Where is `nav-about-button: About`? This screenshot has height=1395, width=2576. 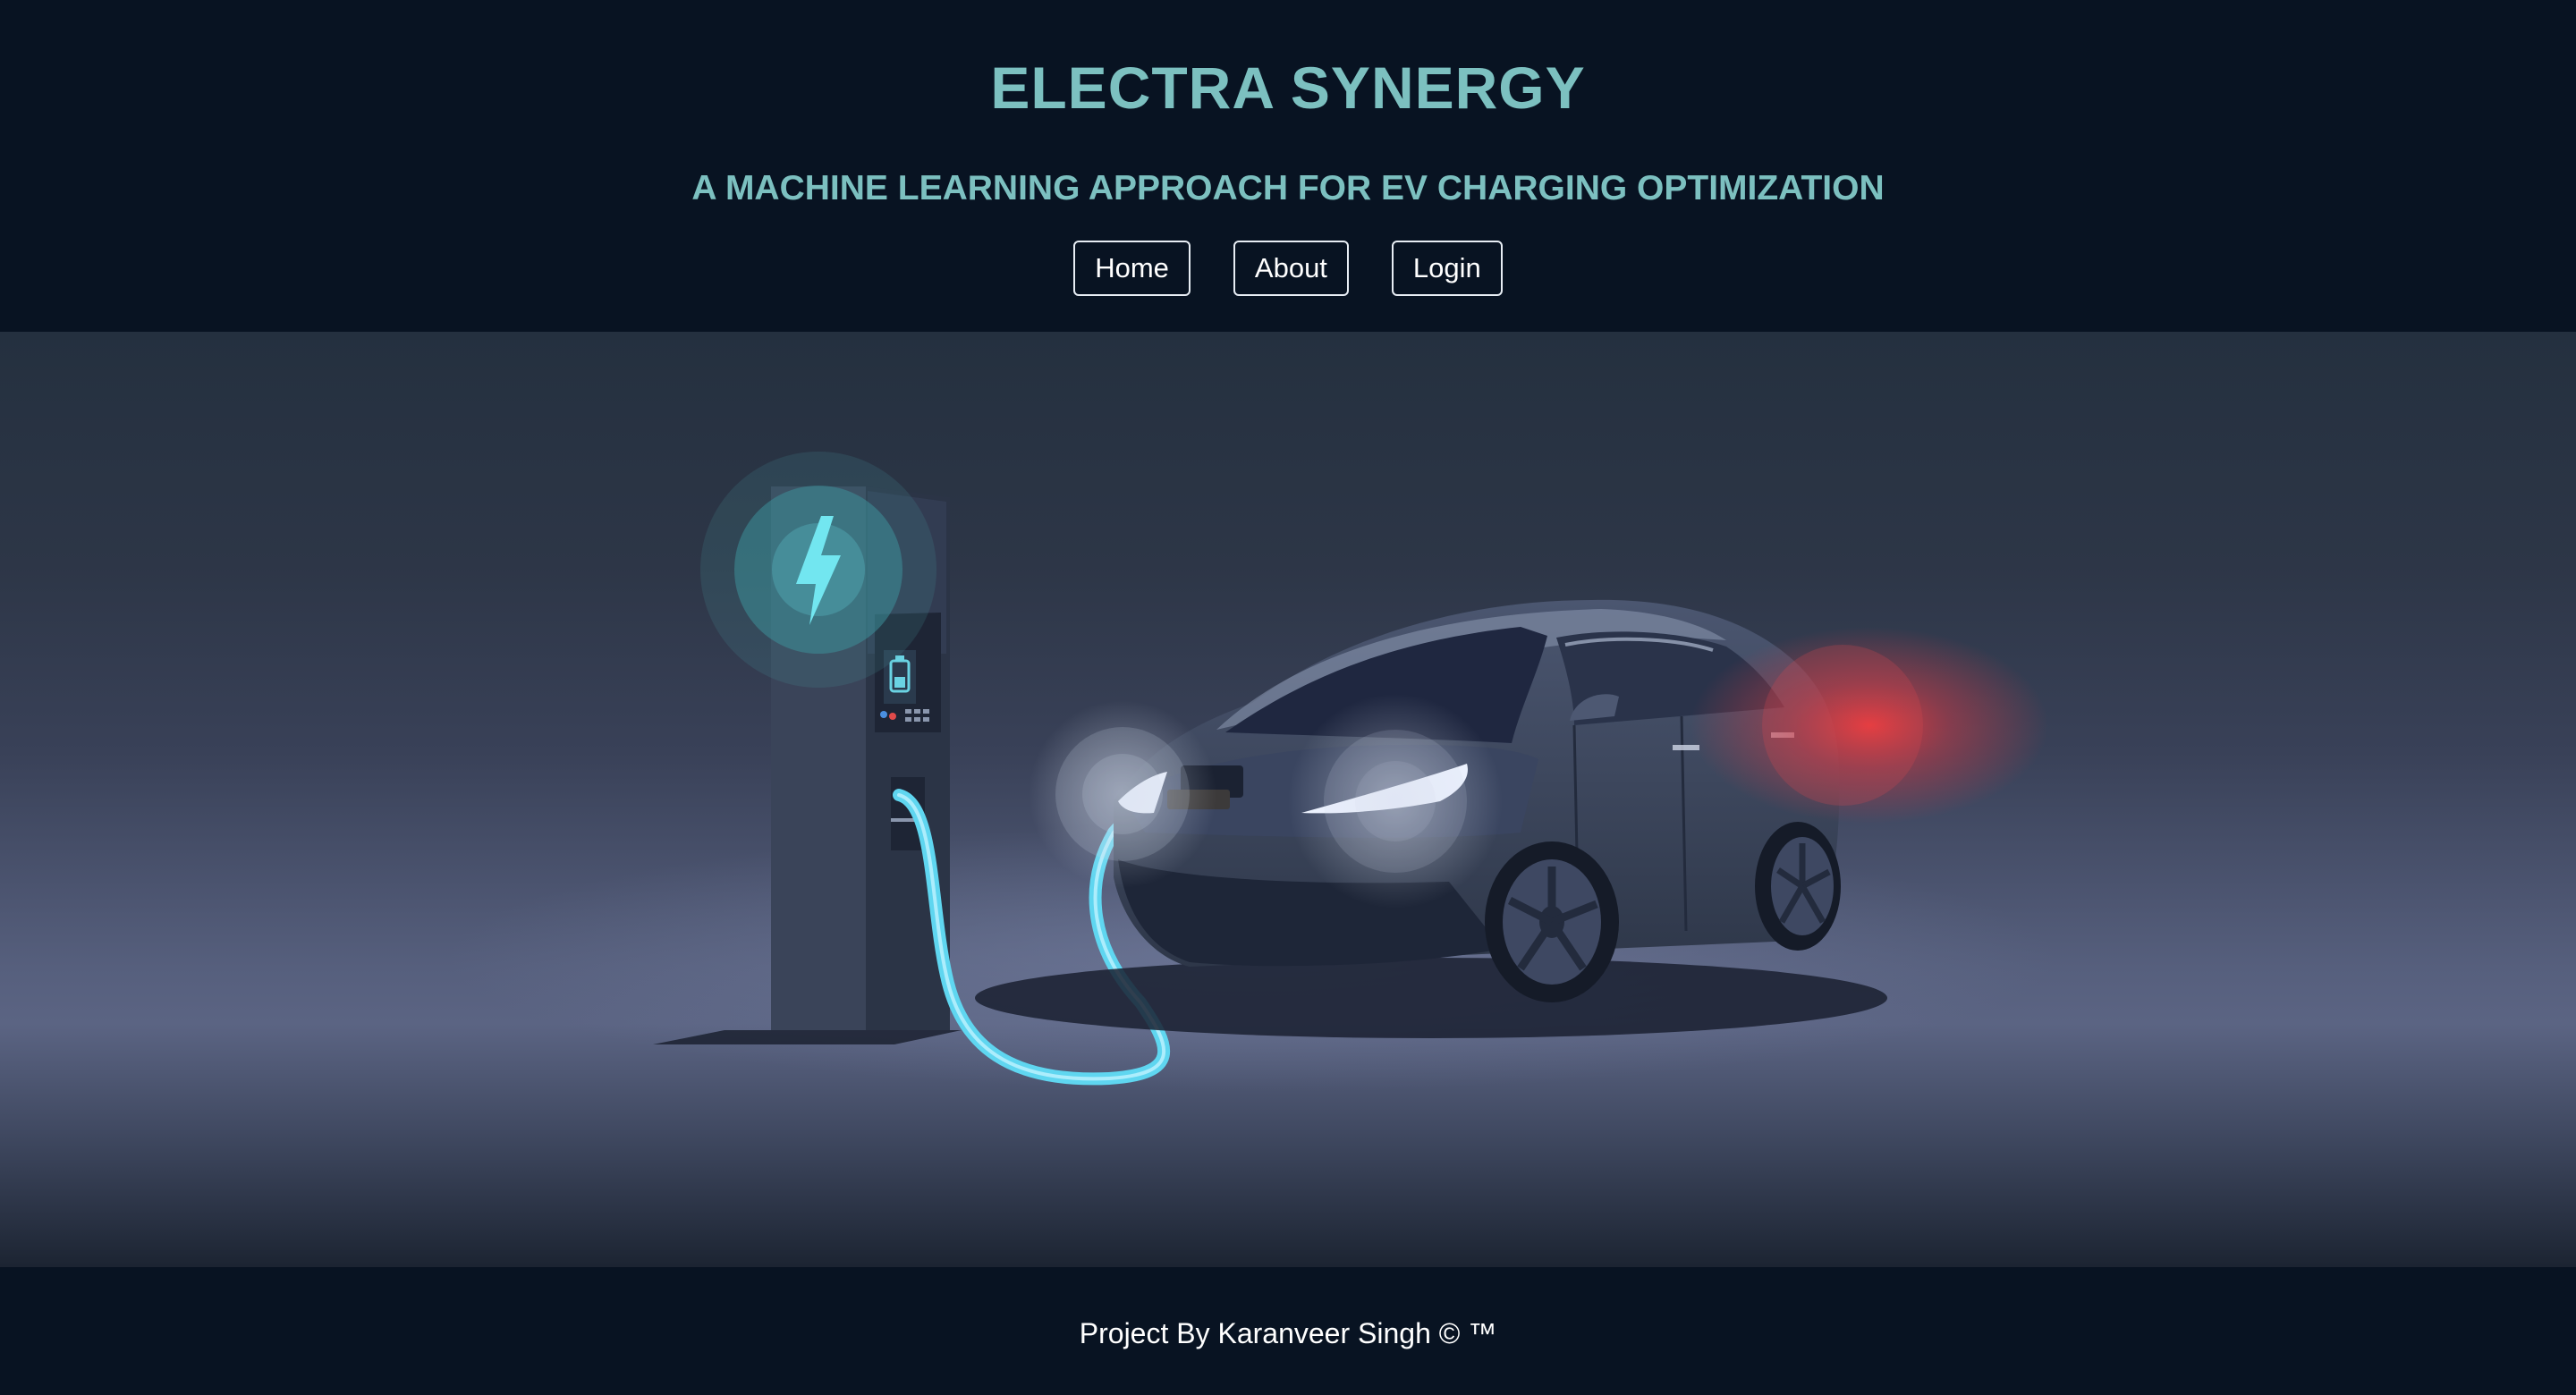
nav-about-button: About is located at coordinates (1291, 268).